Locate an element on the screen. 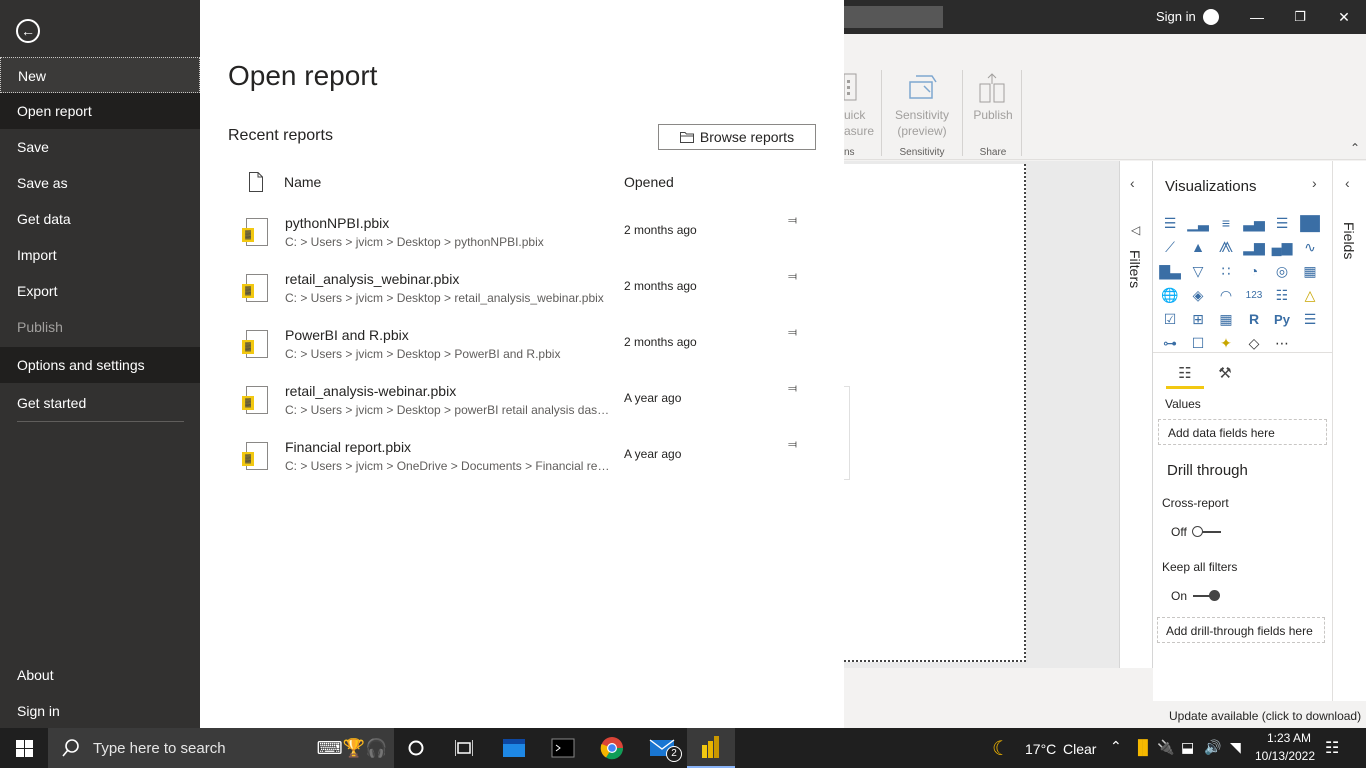  card-icon: 123 is located at coordinates (1254, 295).